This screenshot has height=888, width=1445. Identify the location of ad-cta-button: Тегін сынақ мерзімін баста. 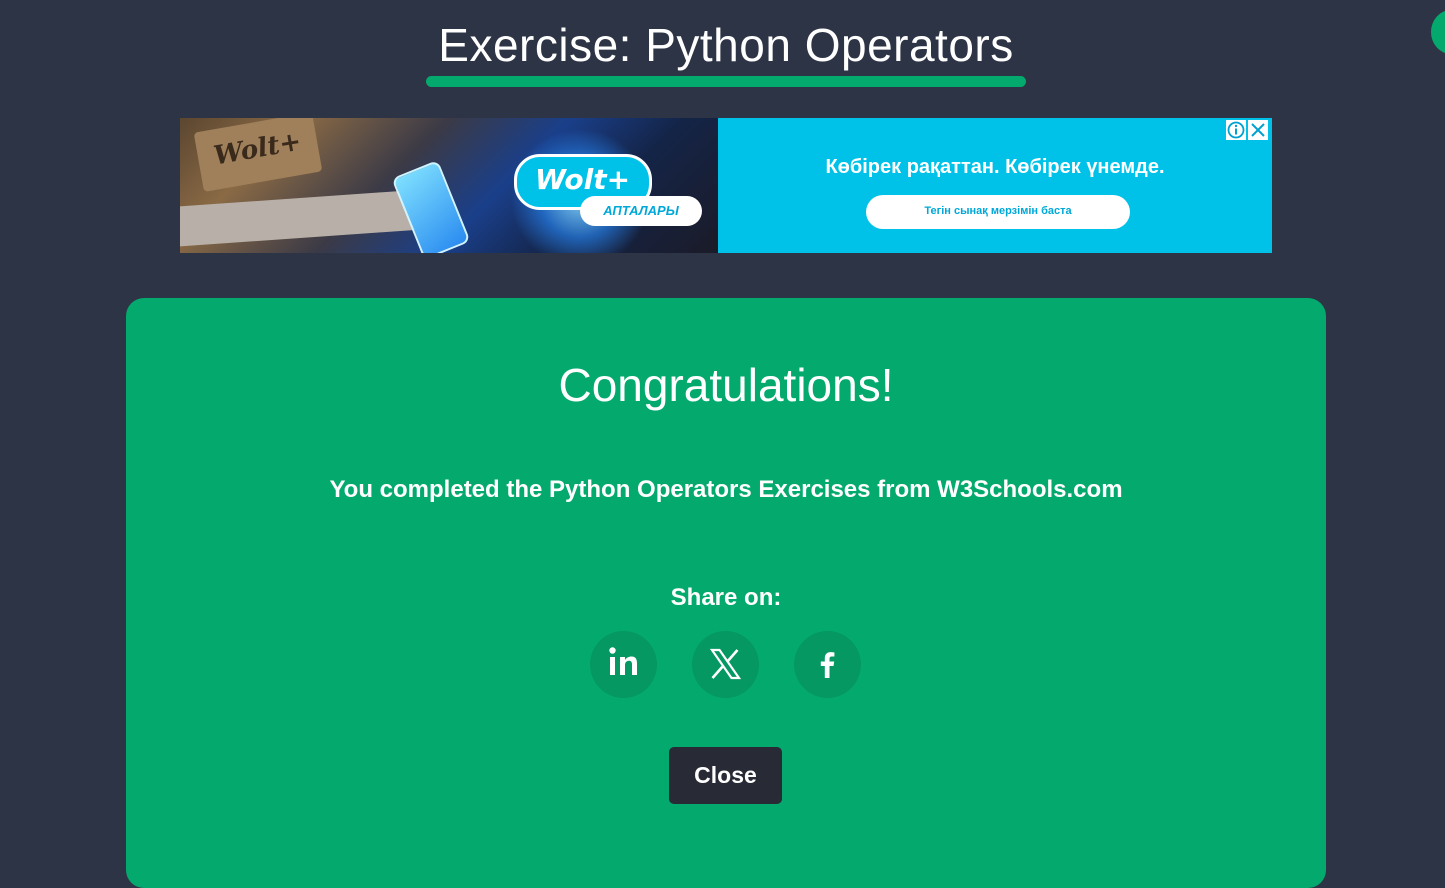
(998, 212).